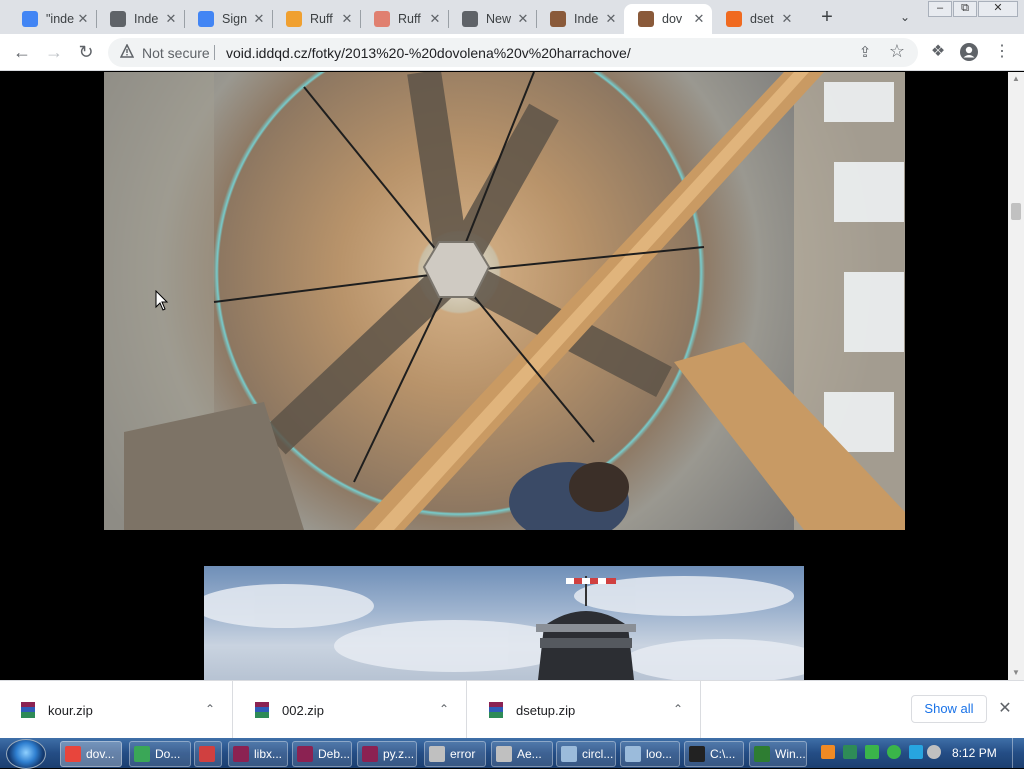 This screenshot has height=769, width=1024. I want to click on taskbar-button-label: error, so click(463, 754).